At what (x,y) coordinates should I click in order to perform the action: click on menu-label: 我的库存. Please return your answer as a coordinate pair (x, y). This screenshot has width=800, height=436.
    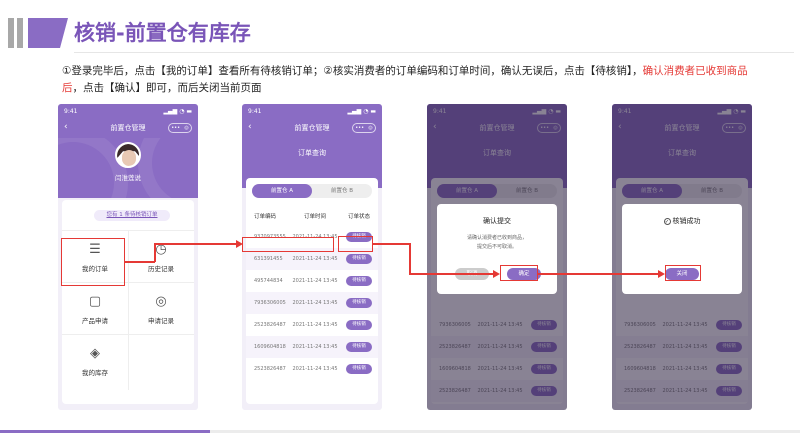
    Looking at the image, I should click on (95, 373).